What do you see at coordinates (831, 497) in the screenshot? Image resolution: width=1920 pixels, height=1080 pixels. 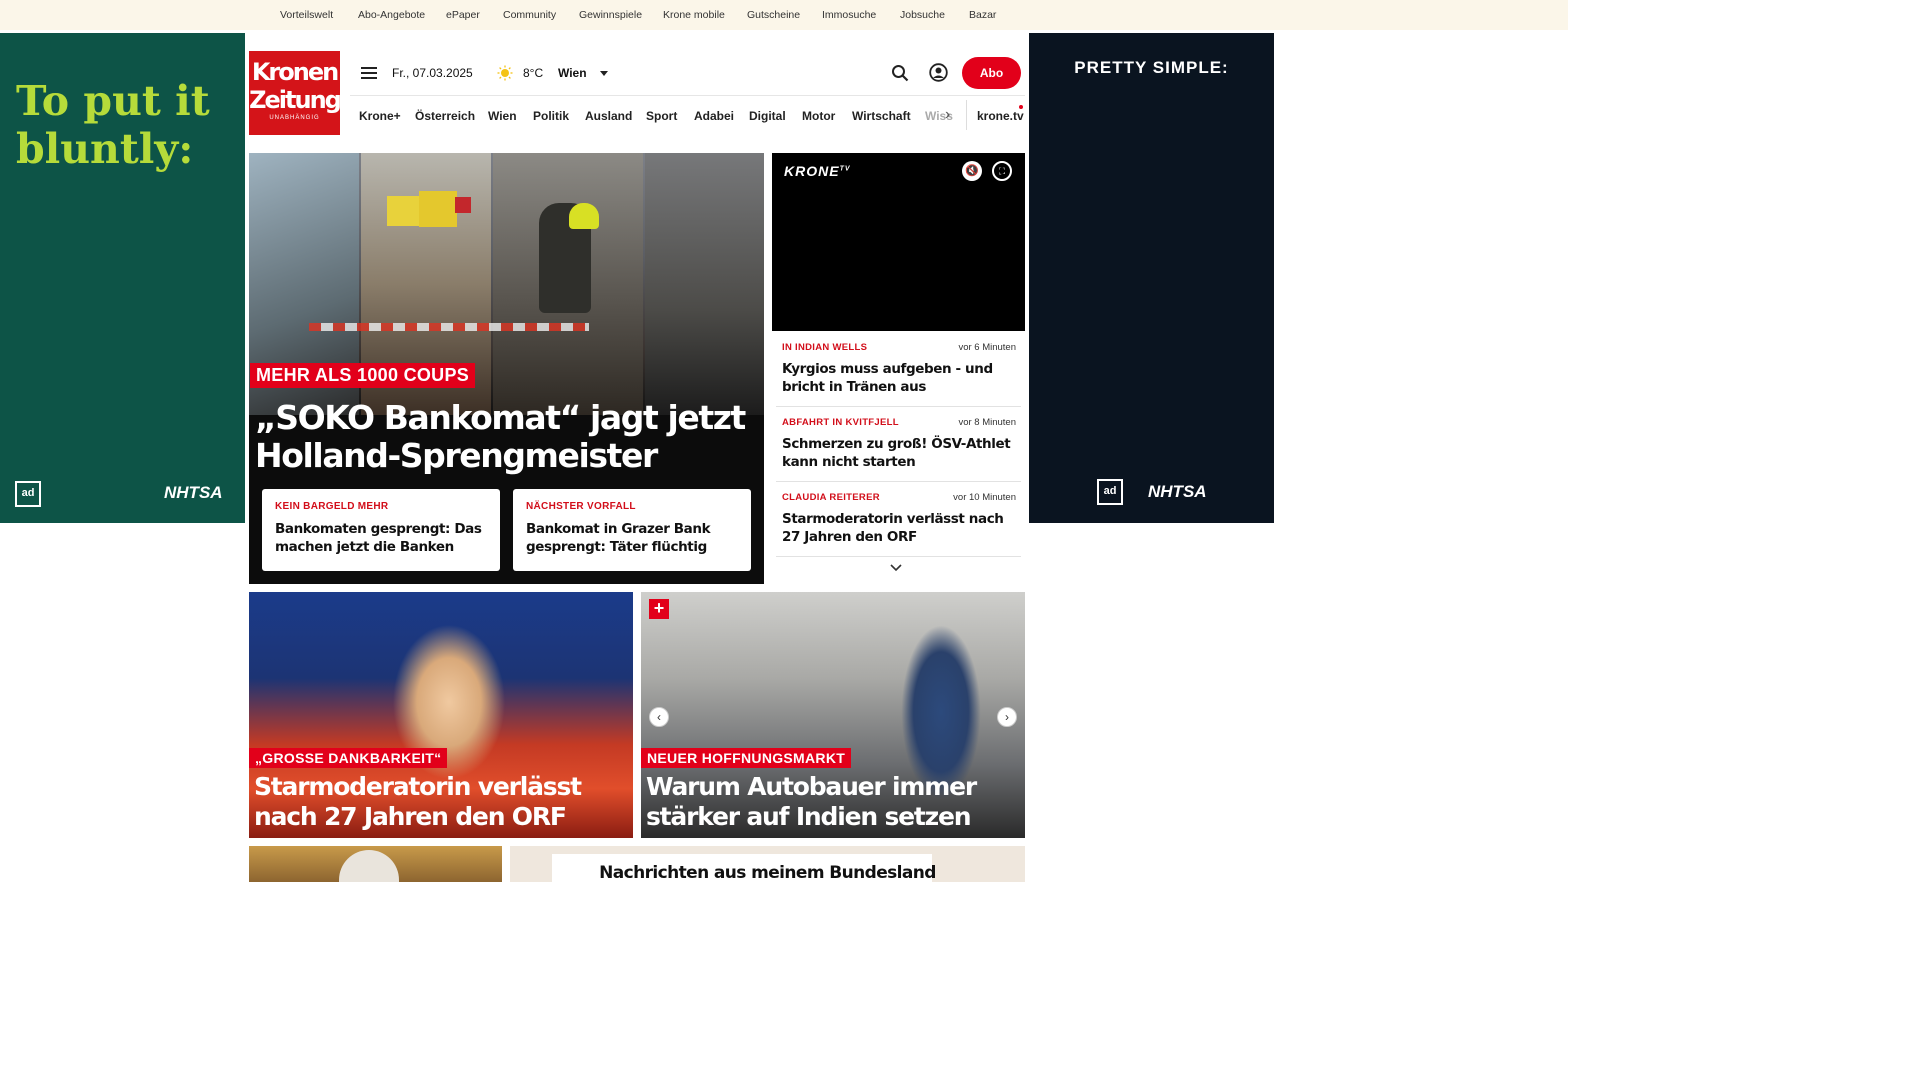 I see `news-kicker: CLAUDIA REITERER` at bounding box center [831, 497].